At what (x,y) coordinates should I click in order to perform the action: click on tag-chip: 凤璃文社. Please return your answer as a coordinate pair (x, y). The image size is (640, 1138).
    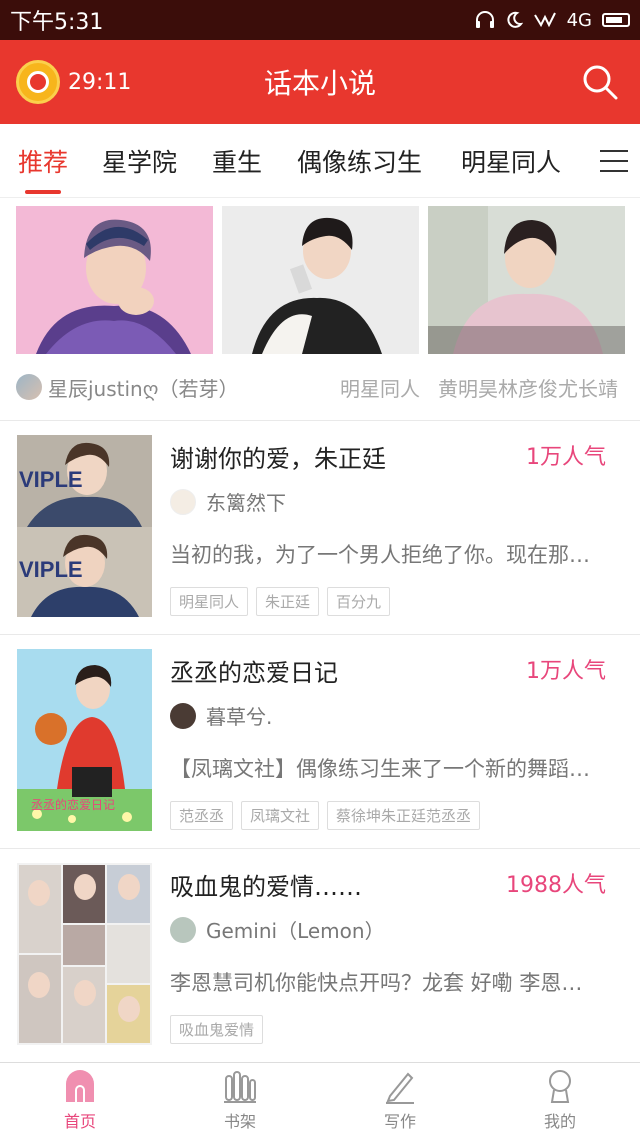
    Looking at the image, I should click on (280, 815).